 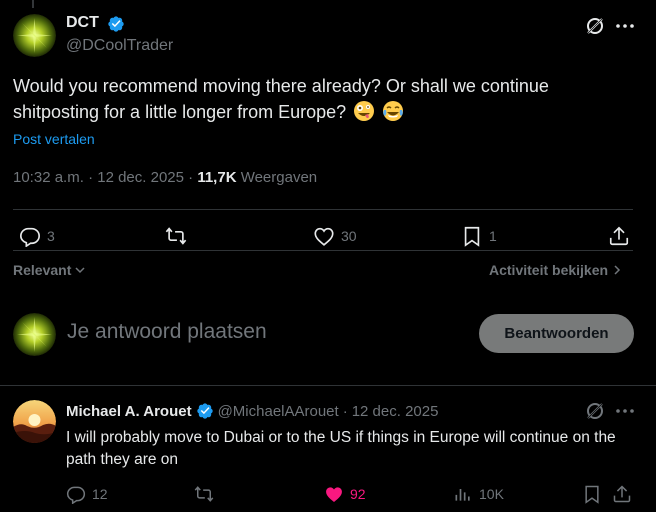 I want to click on heart-filled-icon, so click(x=334, y=494).